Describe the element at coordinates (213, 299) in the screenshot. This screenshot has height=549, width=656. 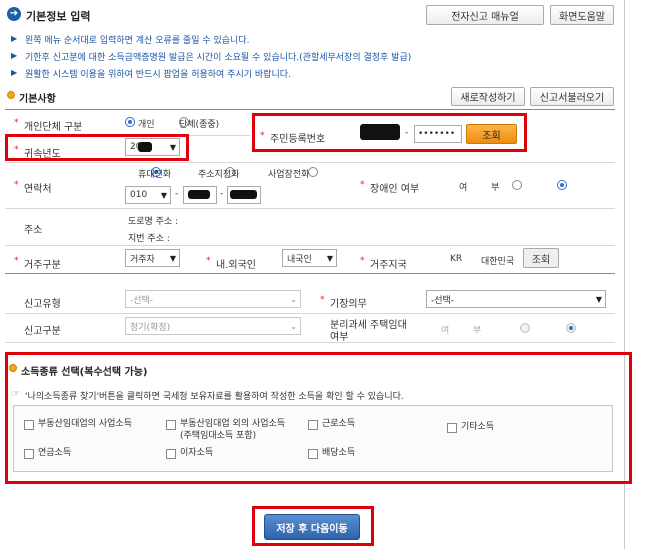
I see `filing-type-select: -선택- ⌄` at that location.